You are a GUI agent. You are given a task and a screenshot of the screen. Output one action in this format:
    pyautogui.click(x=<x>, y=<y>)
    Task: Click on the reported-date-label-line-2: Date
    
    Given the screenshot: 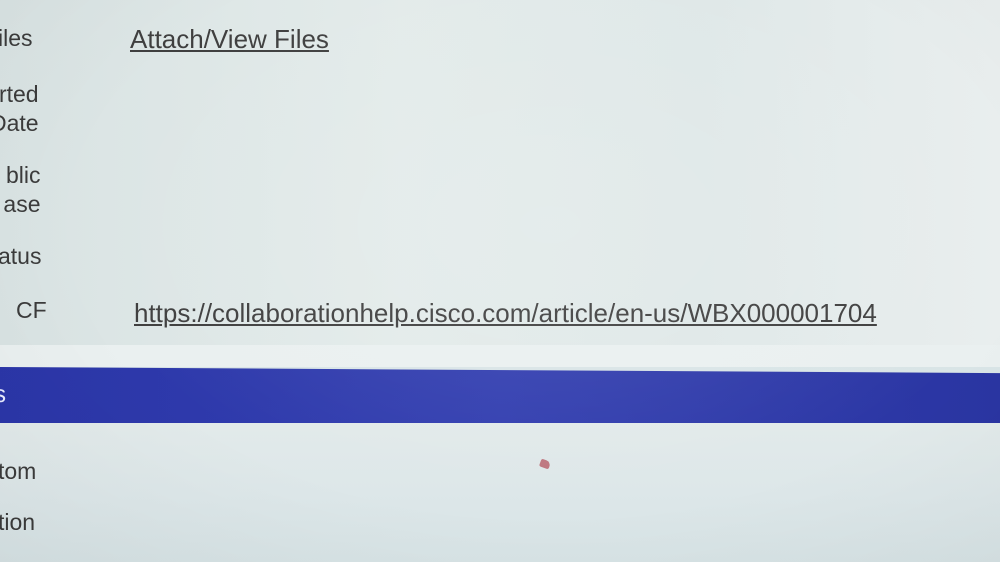 What is the action you would take?
    pyautogui.click(x=19, y=123)
    